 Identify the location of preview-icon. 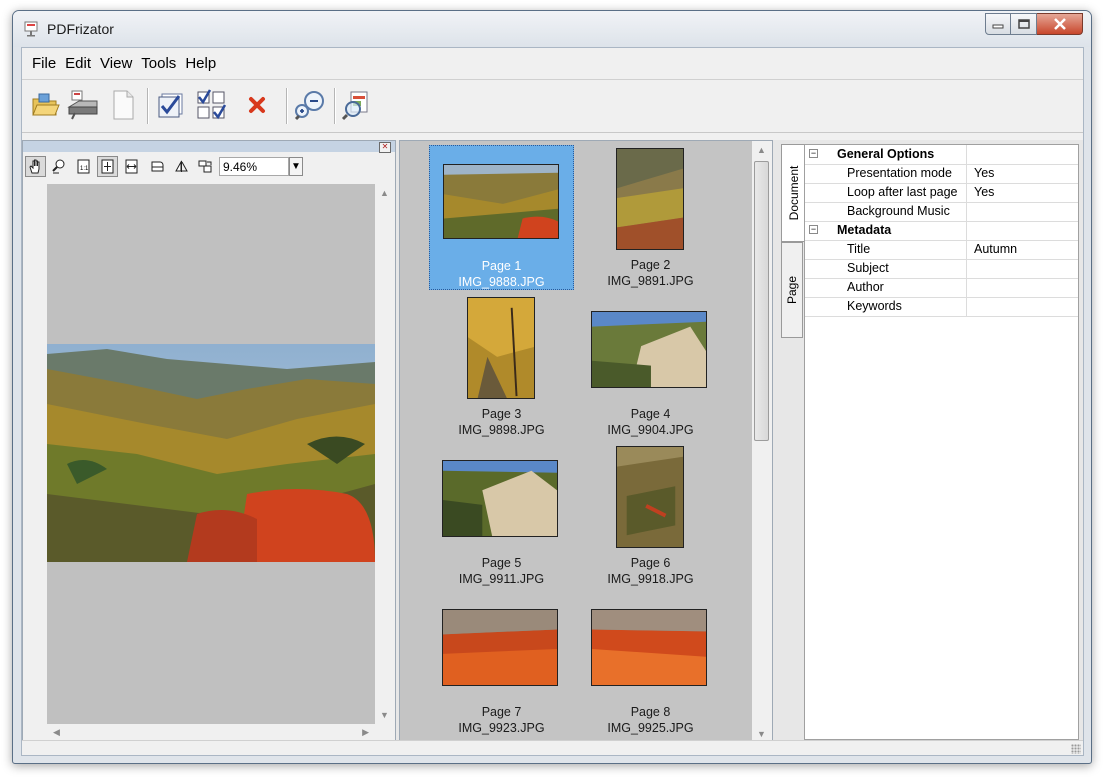
(354, 106).